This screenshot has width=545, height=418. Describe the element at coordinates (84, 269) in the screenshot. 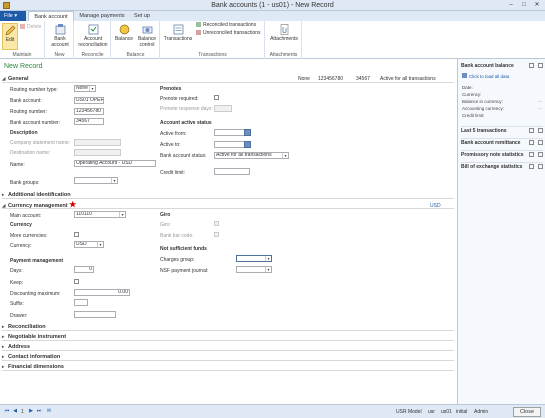

I see `days-field: 0` at that location.